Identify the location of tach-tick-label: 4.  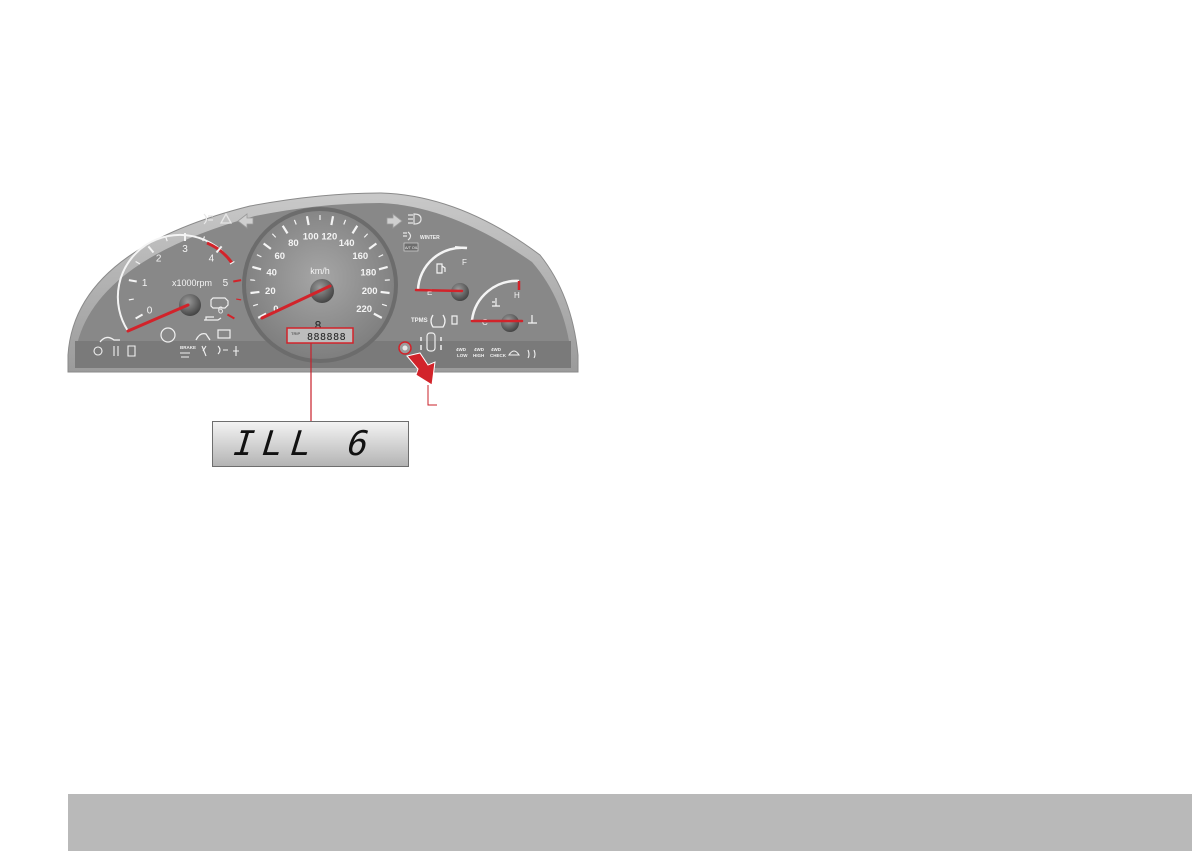
(212, 259).